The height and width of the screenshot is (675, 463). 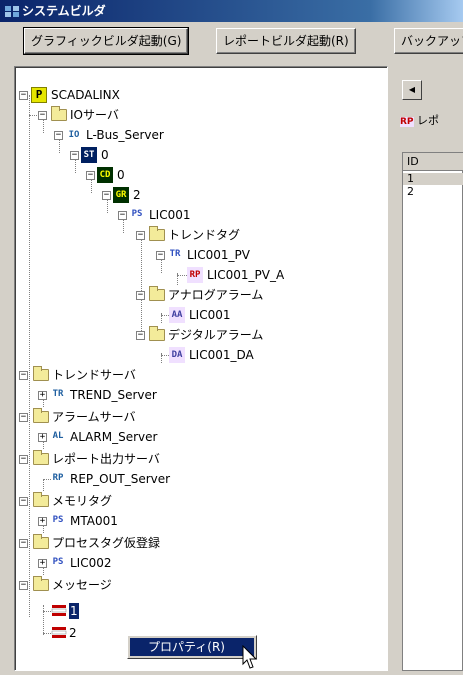 What do you see at coordinates (407, 122) in the screenshot?
I see `report-badge-icon: RP` at bounding box center [407, 122].